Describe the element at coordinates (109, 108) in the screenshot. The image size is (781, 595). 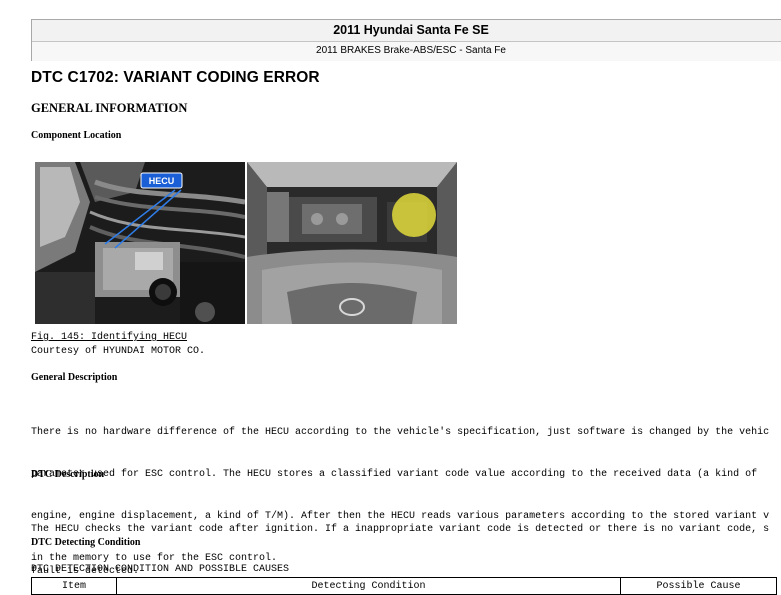
I see `general-information-heading: GENERAL INFORMATION` at that location.